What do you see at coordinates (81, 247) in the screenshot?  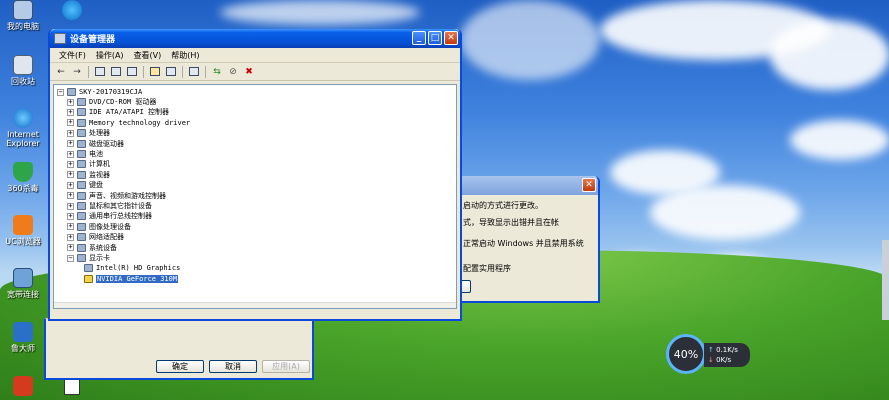 I see `system-device-icon` at bounding box center [81, 247].